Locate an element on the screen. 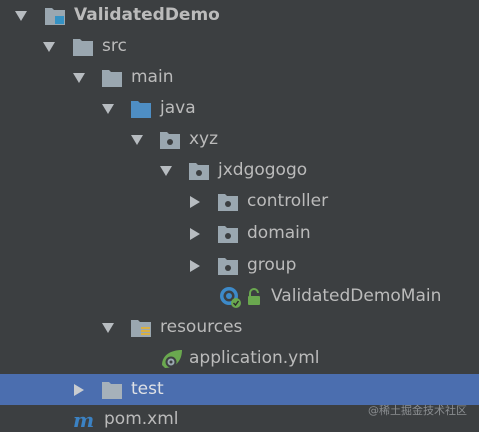  resources-folder-icon is located at coordinates (141, 328).